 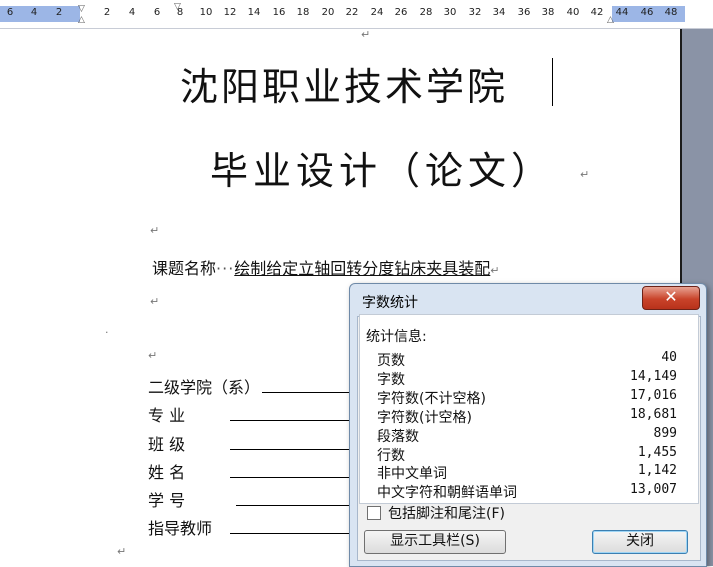 I want to click on stat-value: 1,455, so click(x=657, y=452).